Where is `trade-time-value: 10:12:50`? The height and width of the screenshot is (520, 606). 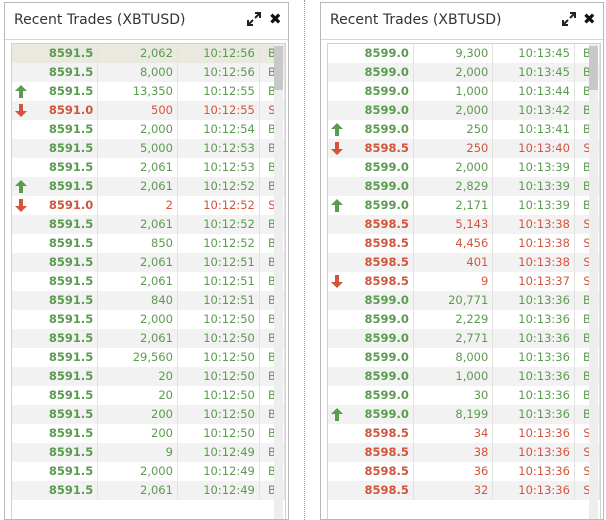
trade-time-value: 10:12:50 is located at coordinates (229, 433).